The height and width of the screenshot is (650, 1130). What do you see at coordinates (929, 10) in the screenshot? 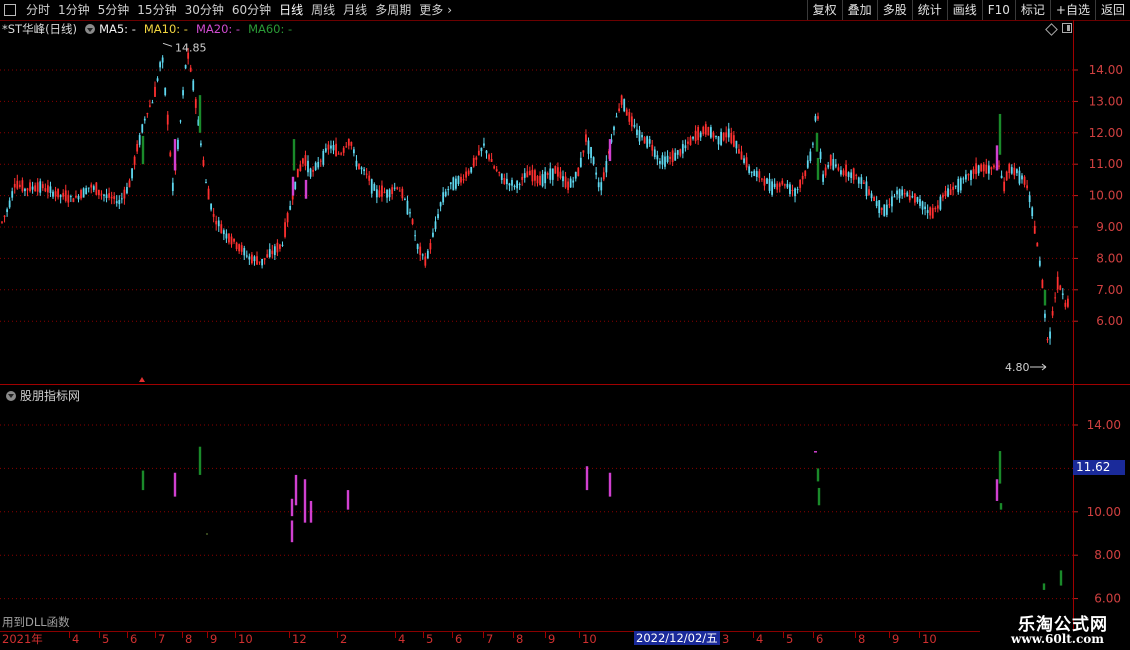
I see `toolbar-button-3: 统计` at bounding box center [929, 10].